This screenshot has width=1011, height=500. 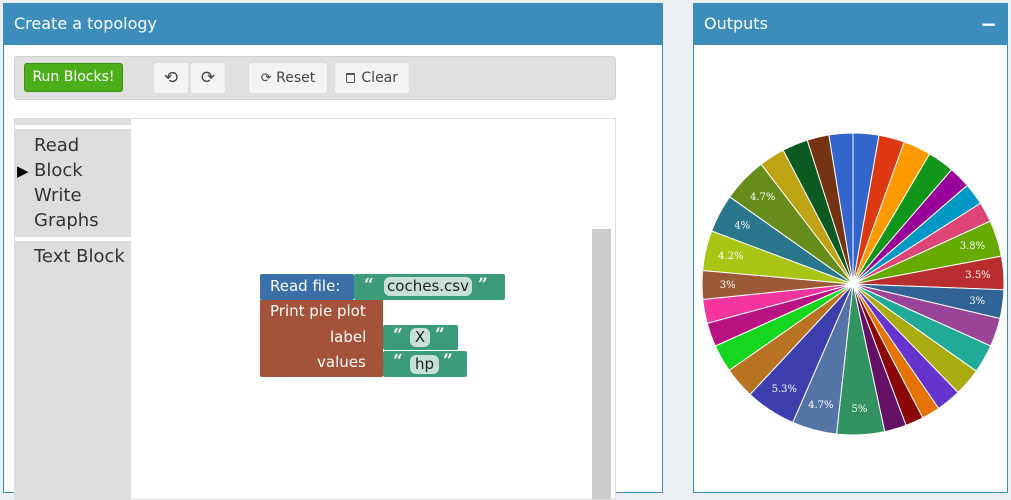 What do you see at coordinates (730, 256) in the screenshot?
I see `slice-label: 4.2%` at bounding box center [730, 256].